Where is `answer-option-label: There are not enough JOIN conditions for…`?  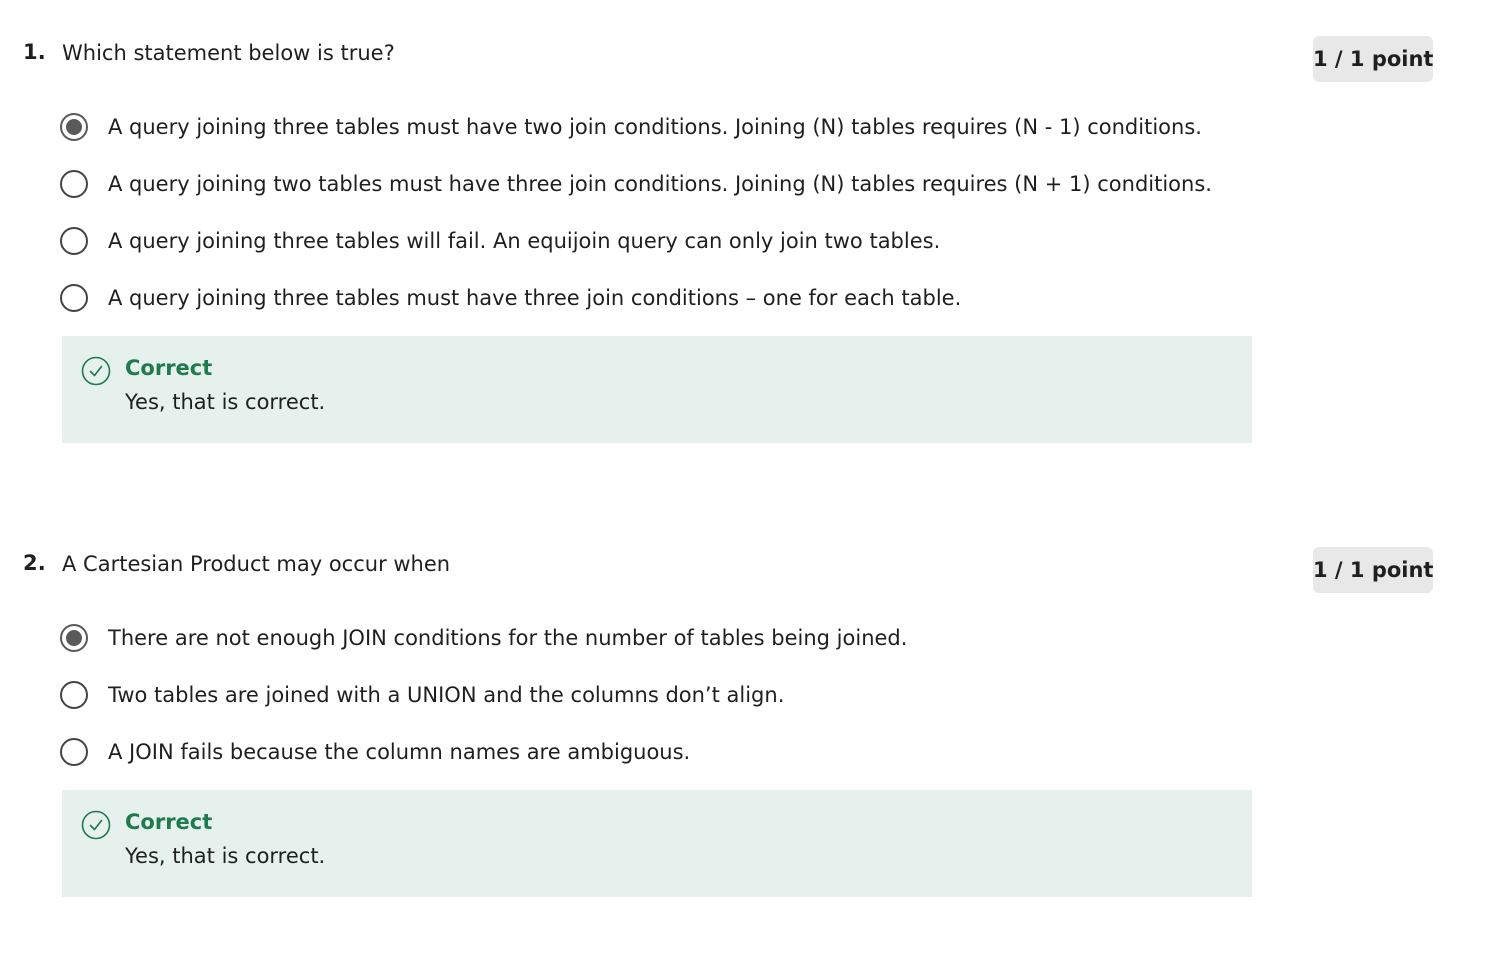
answer-option-label: There are not enough JOIN conditions for… is located at coordinates (508, 638).